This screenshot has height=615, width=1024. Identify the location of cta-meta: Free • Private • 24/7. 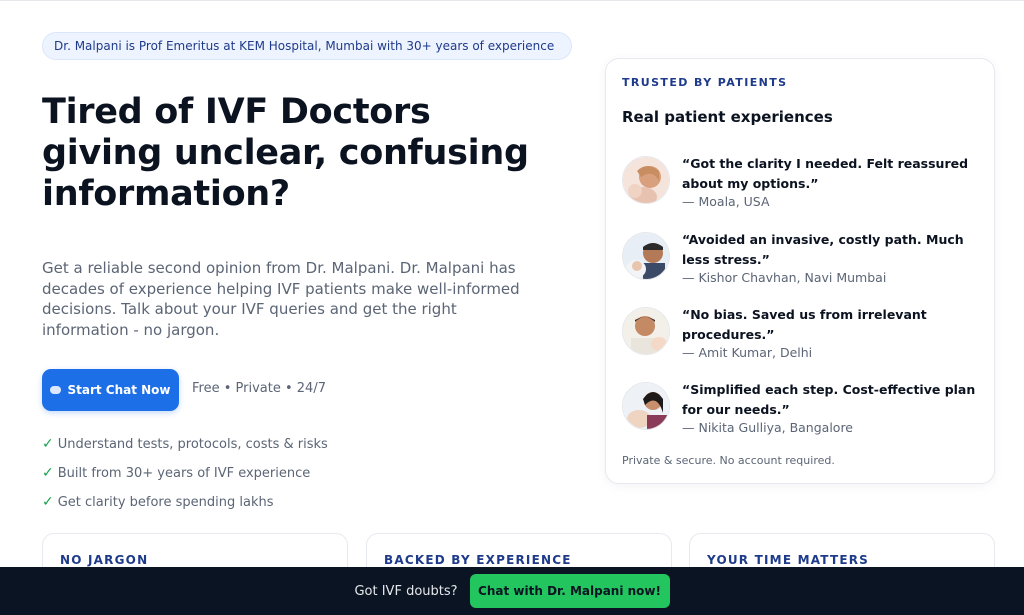
(259, 388).